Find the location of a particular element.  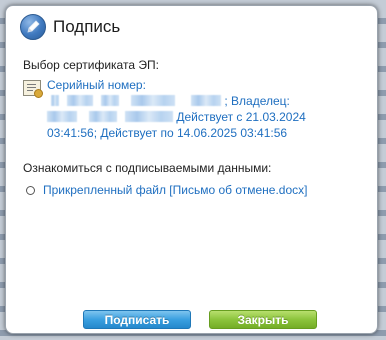

close-button: Закрыть is located at coordinates (263, 319).